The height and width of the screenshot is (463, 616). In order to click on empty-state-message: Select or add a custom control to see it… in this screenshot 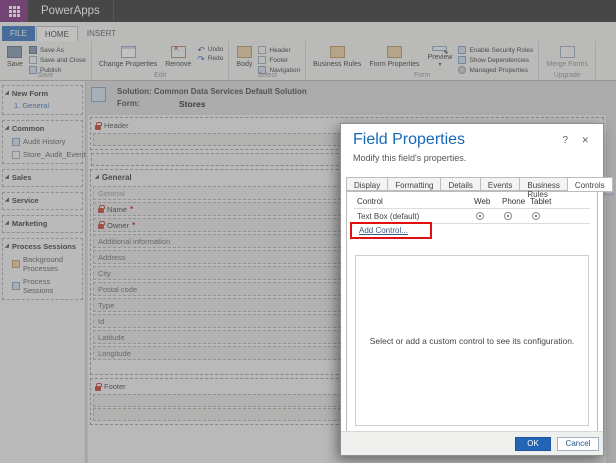, I will do `click(472, 340)`.